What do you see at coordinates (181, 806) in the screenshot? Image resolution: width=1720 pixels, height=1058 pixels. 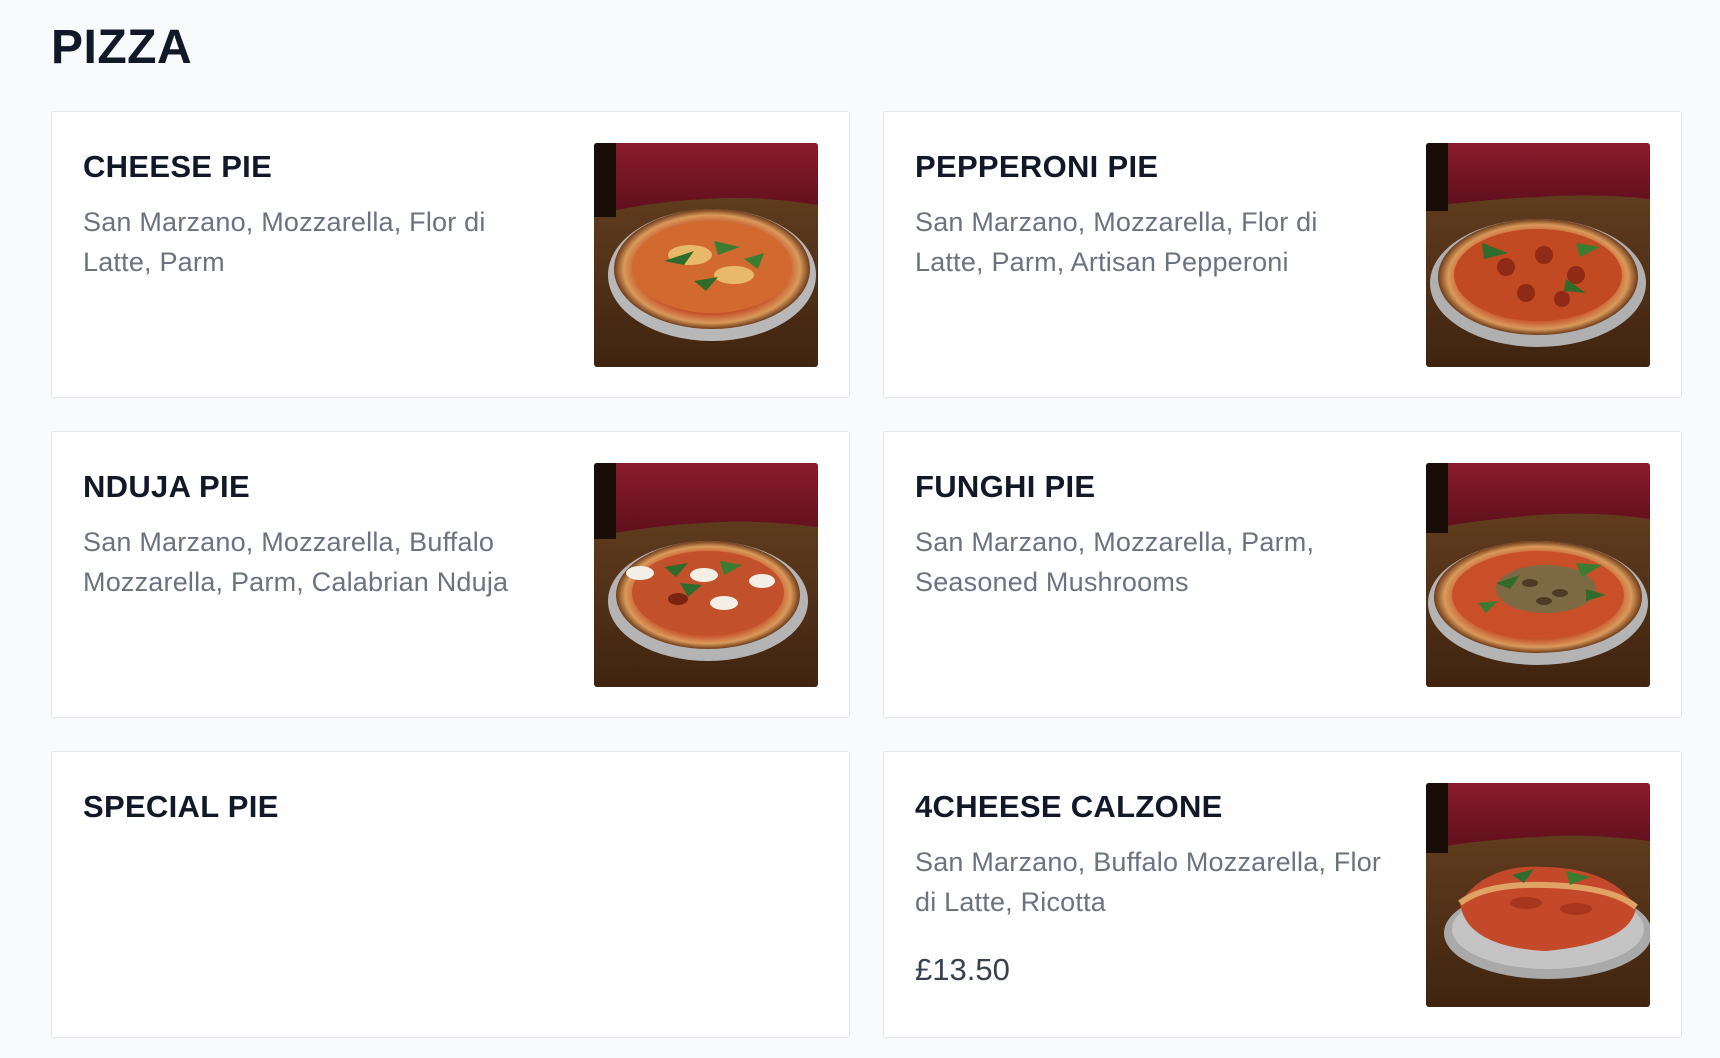 I see `menu-item-name: SPECIAL PIE` at bounding box center [181, 806].